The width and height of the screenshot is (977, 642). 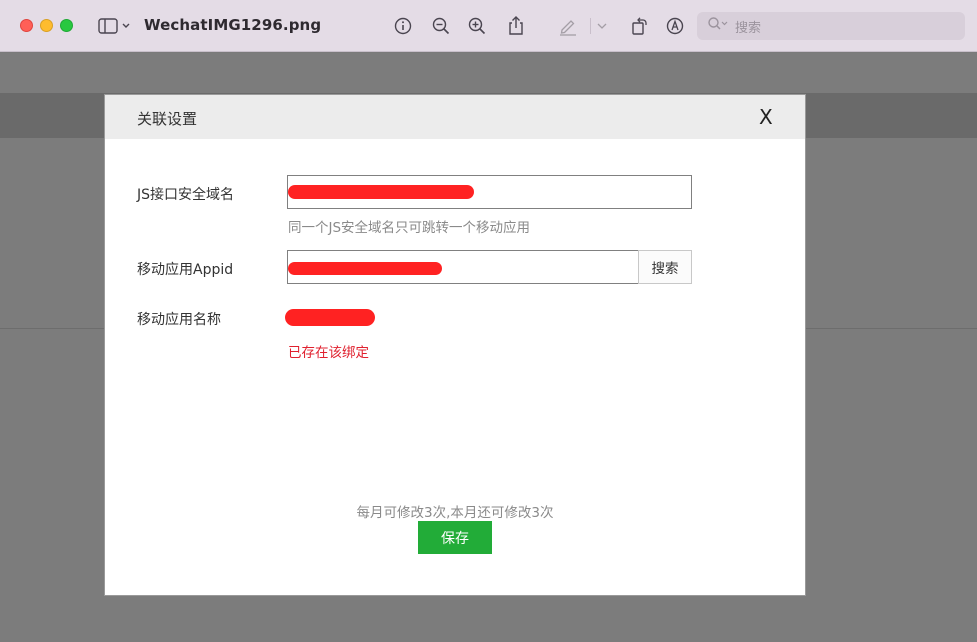 I want to click on fullscreen-window-button, so click(x=66, y=25).